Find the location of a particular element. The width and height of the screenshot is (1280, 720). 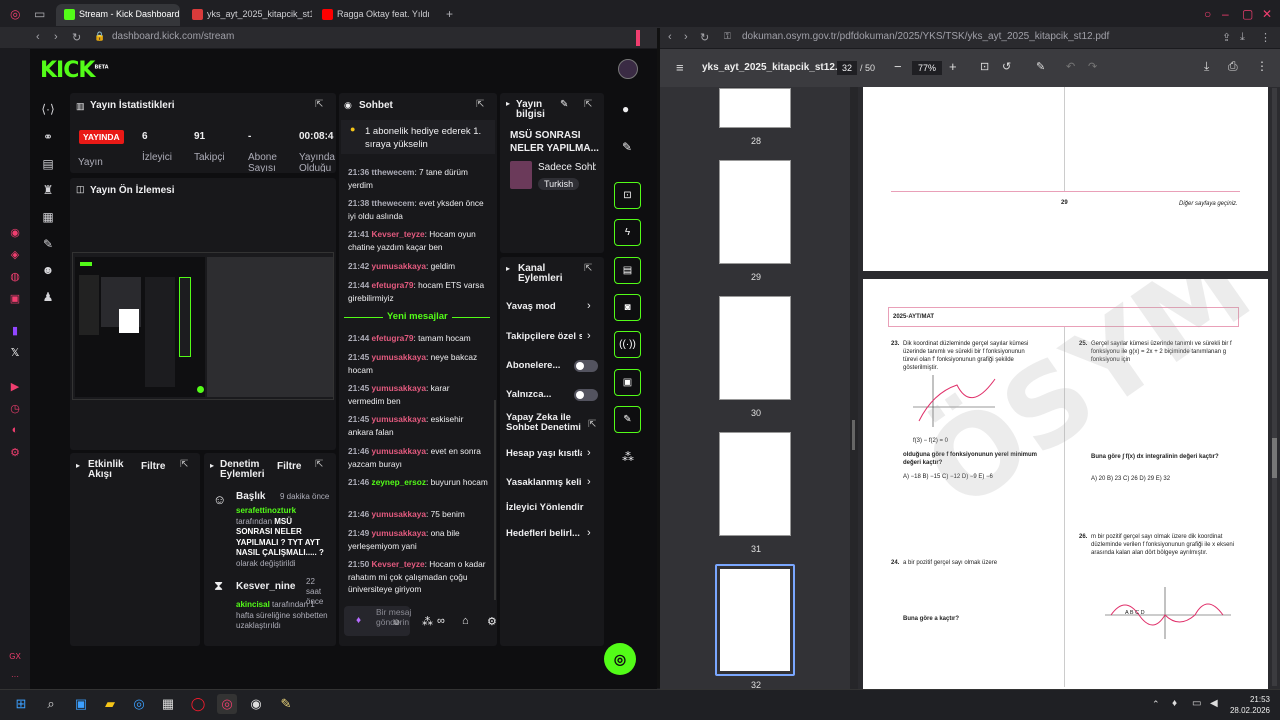

chat-message: 21:42 yumusakkaya: geldim is located at coordinates (418, 266).